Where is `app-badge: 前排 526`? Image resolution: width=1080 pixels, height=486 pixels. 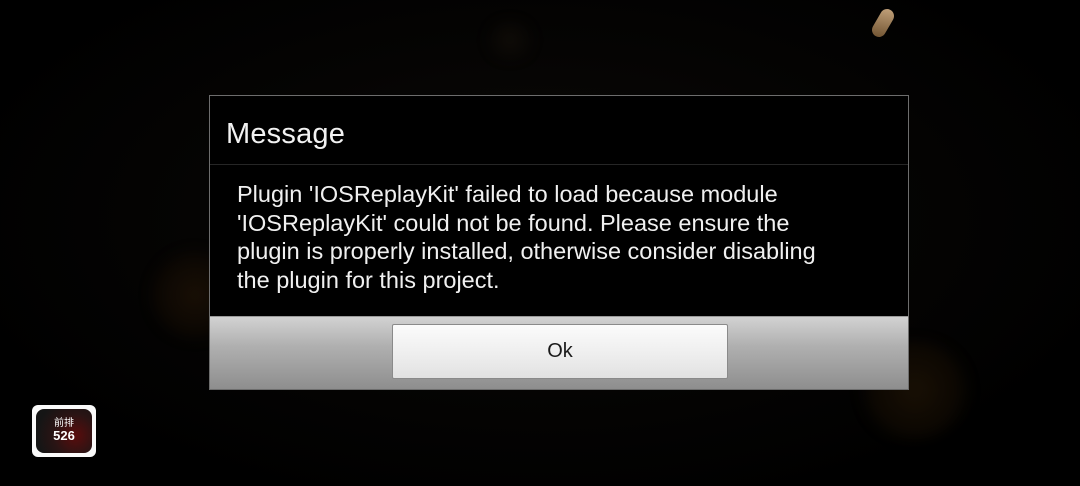 app-badge: 前排 526 is located at coordinates (64, 431).